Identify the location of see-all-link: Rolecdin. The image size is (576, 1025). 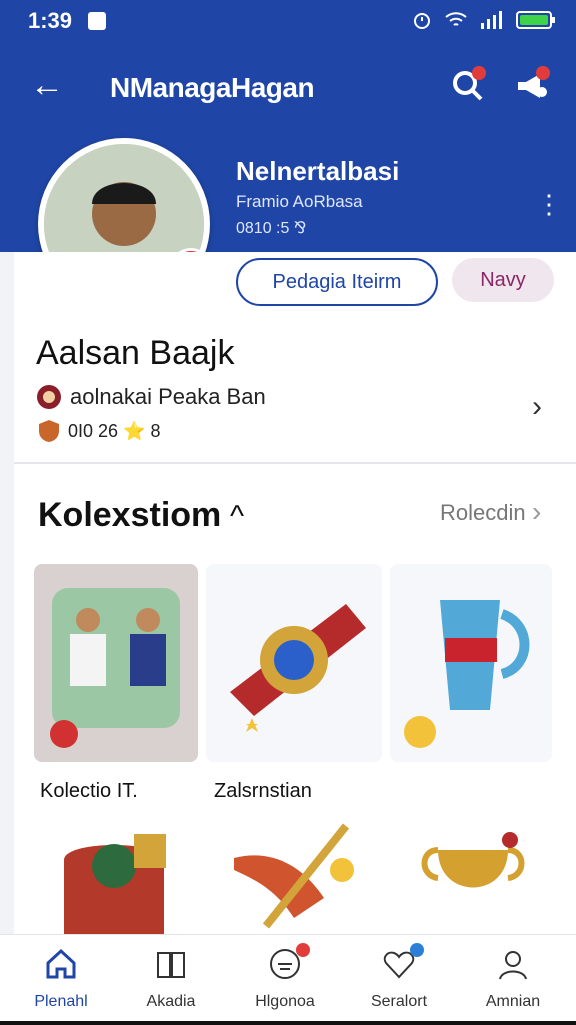
(483, 513).